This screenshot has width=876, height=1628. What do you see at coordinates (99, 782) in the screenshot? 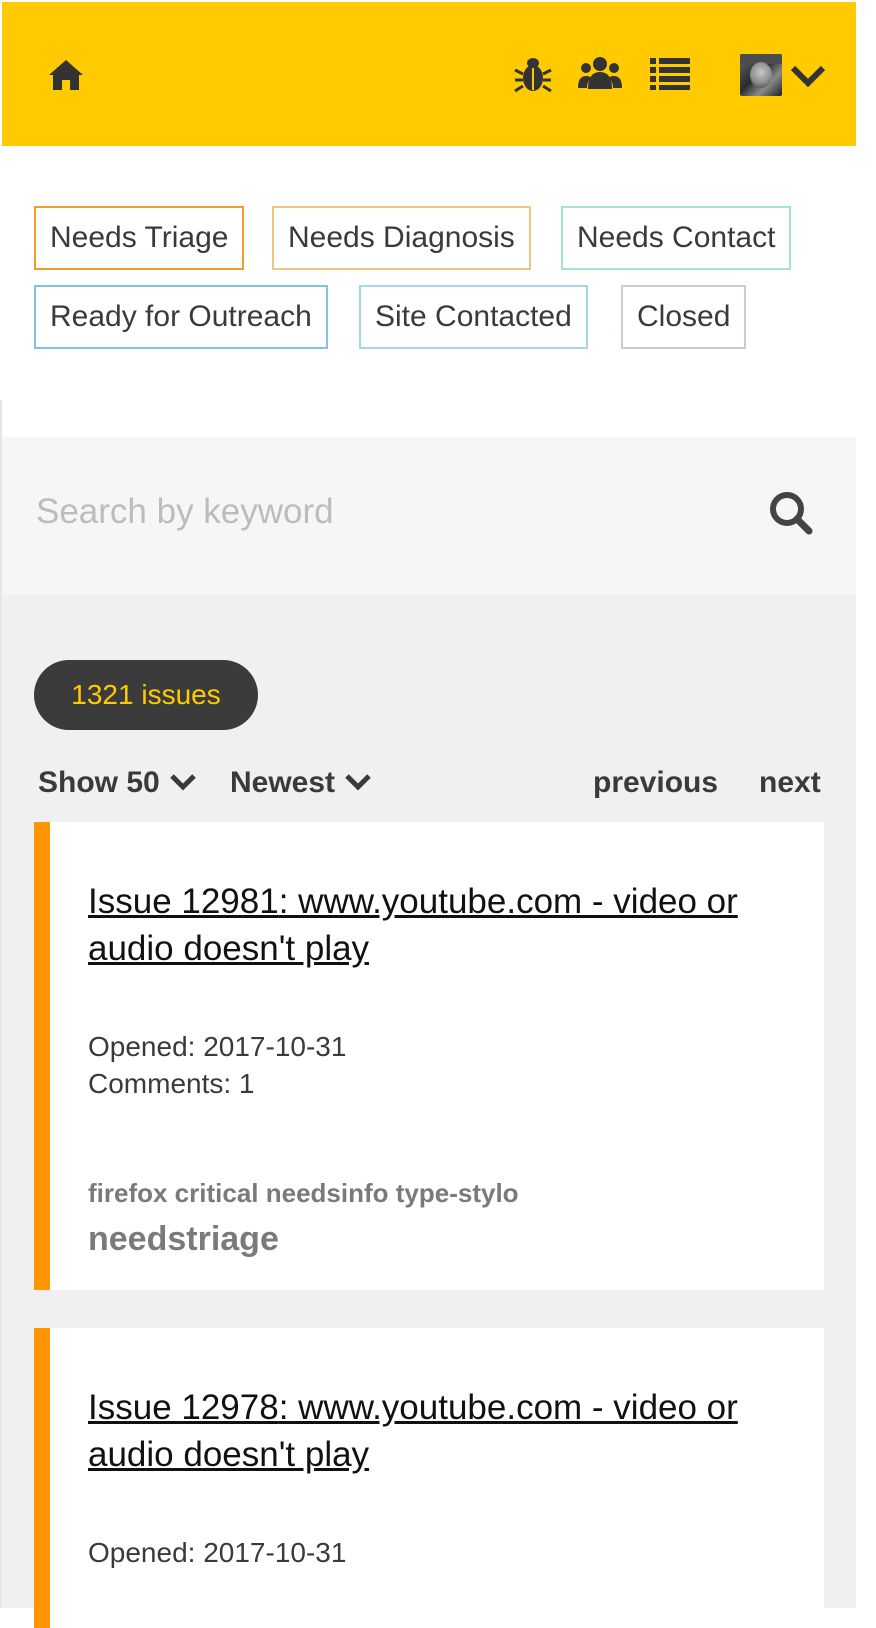
I see `page-size-label: Show 50` at bounding box center [99, 782].